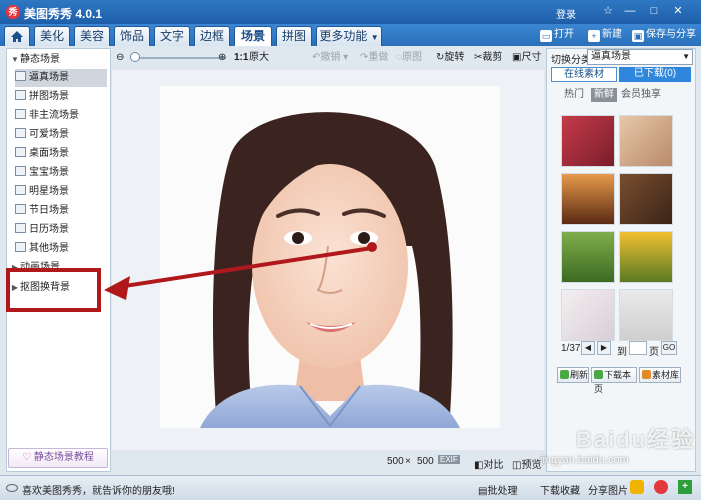 The height and width of the screenshot is (500, 701). Describe the element at coordinates (611, 56) in the screenshot. I see `category-value: 逼真场景` at that location.